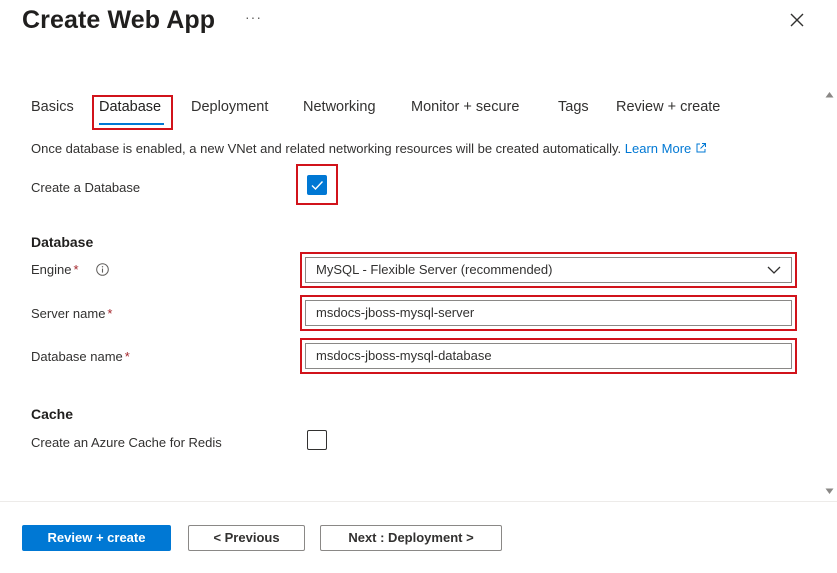 The image size is (837, 573). What do you see at coordinates (246, 538) in the screenshot?
I see `previous-button: < Previous` at bounding box center [246, 538].